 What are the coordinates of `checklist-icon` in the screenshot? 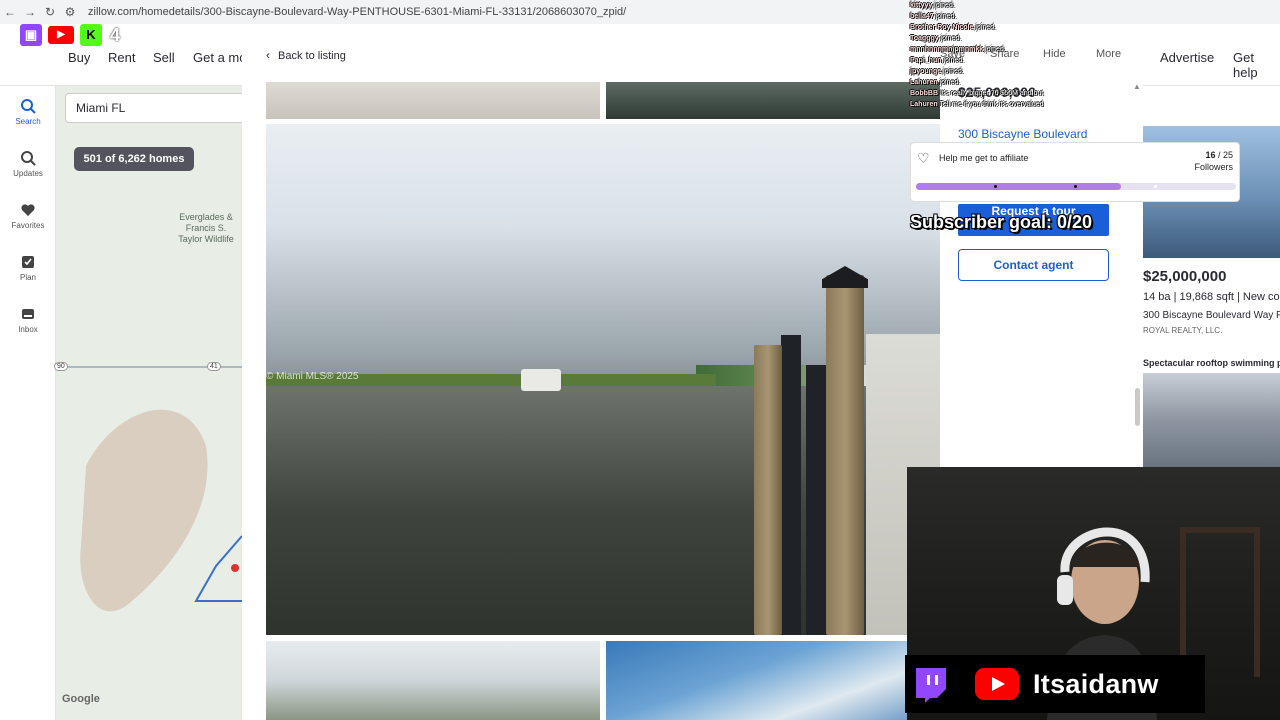 It's located at (28, 262).